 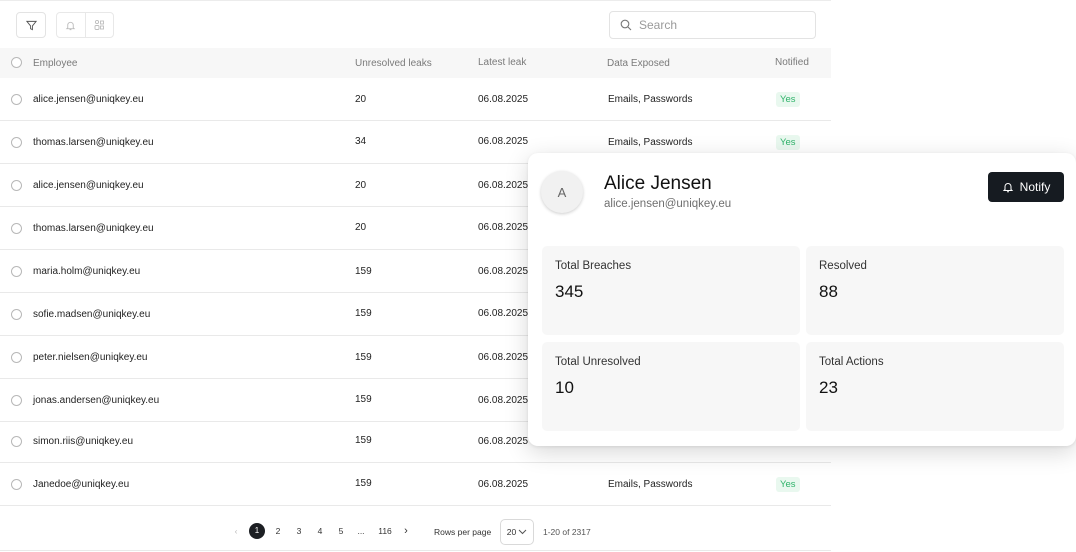 What do you see at coordinates (828, 291) in the screenshot?
I see `stat-value: 88` at bounding box center [828, 291].